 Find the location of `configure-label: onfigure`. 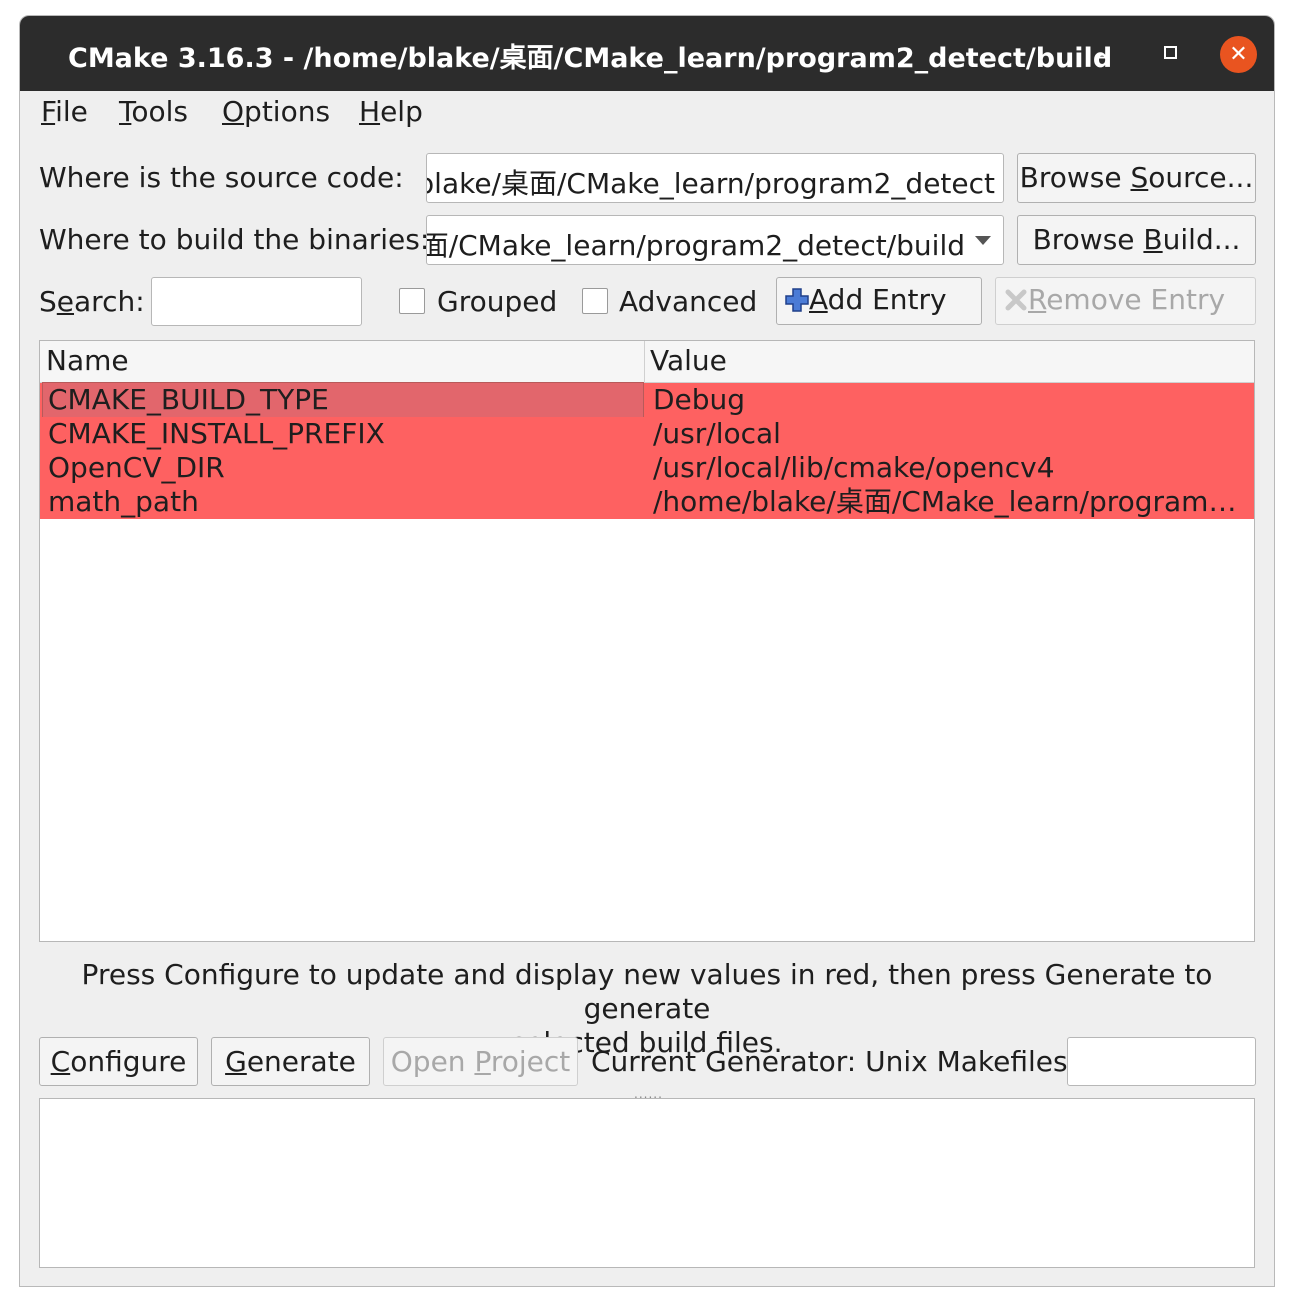

configure-label: onfigure is located at coordinates (128, 1061).